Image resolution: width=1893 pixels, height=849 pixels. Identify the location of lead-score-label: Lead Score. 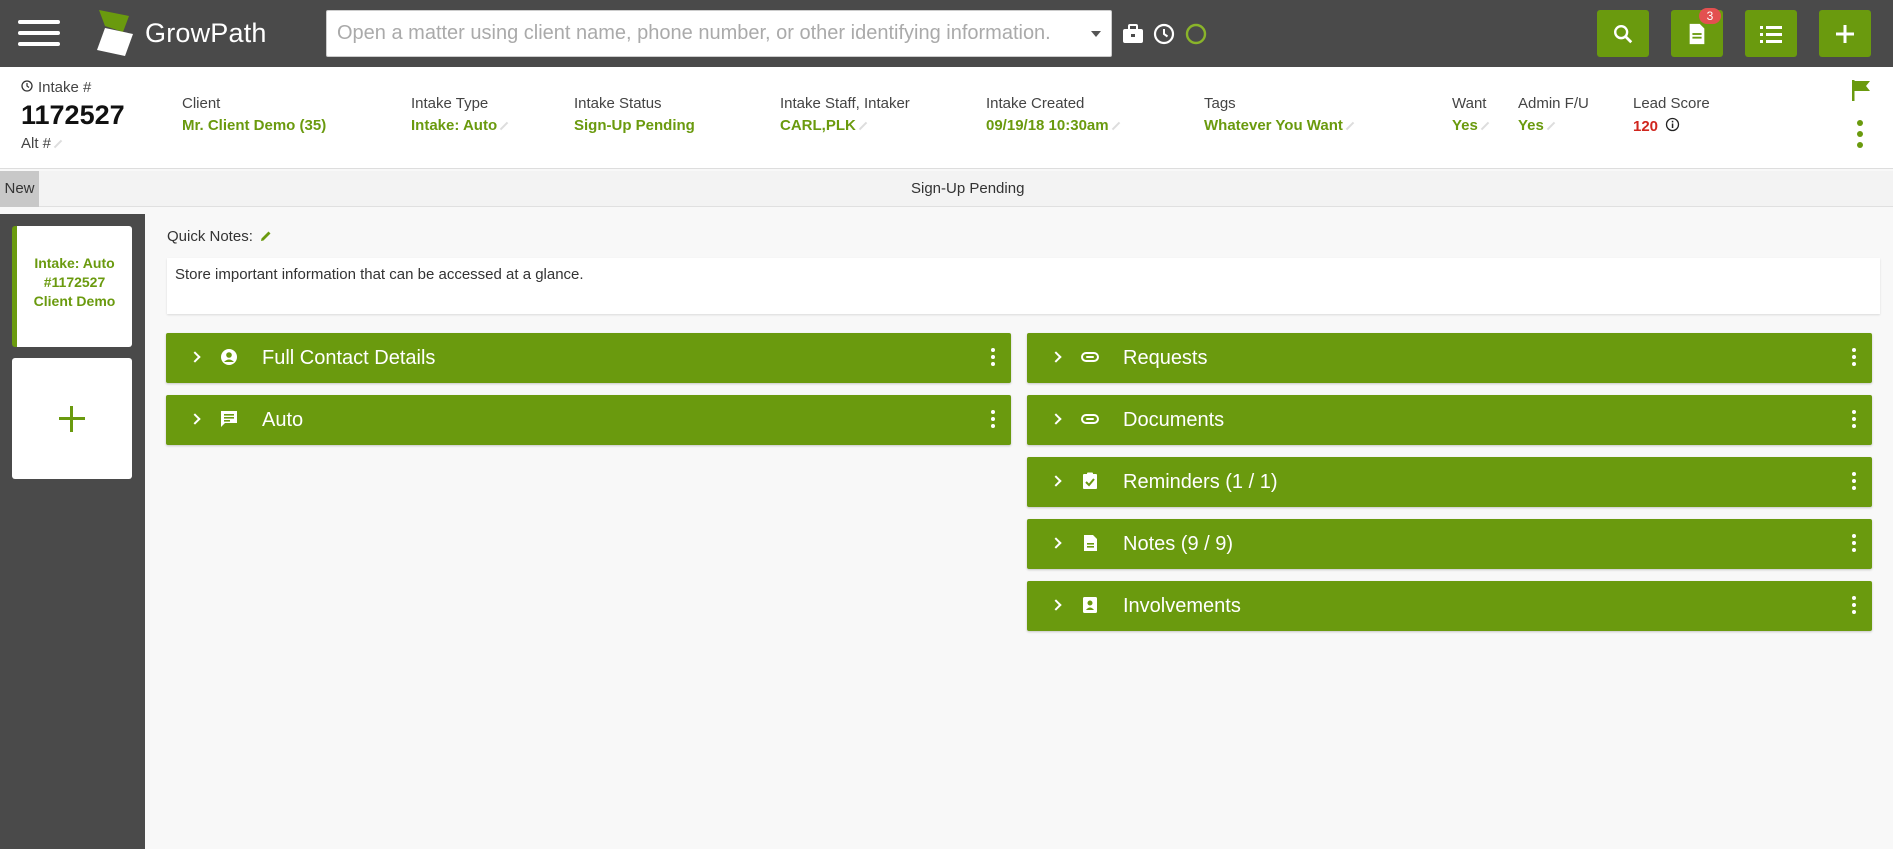
(1671, 103).